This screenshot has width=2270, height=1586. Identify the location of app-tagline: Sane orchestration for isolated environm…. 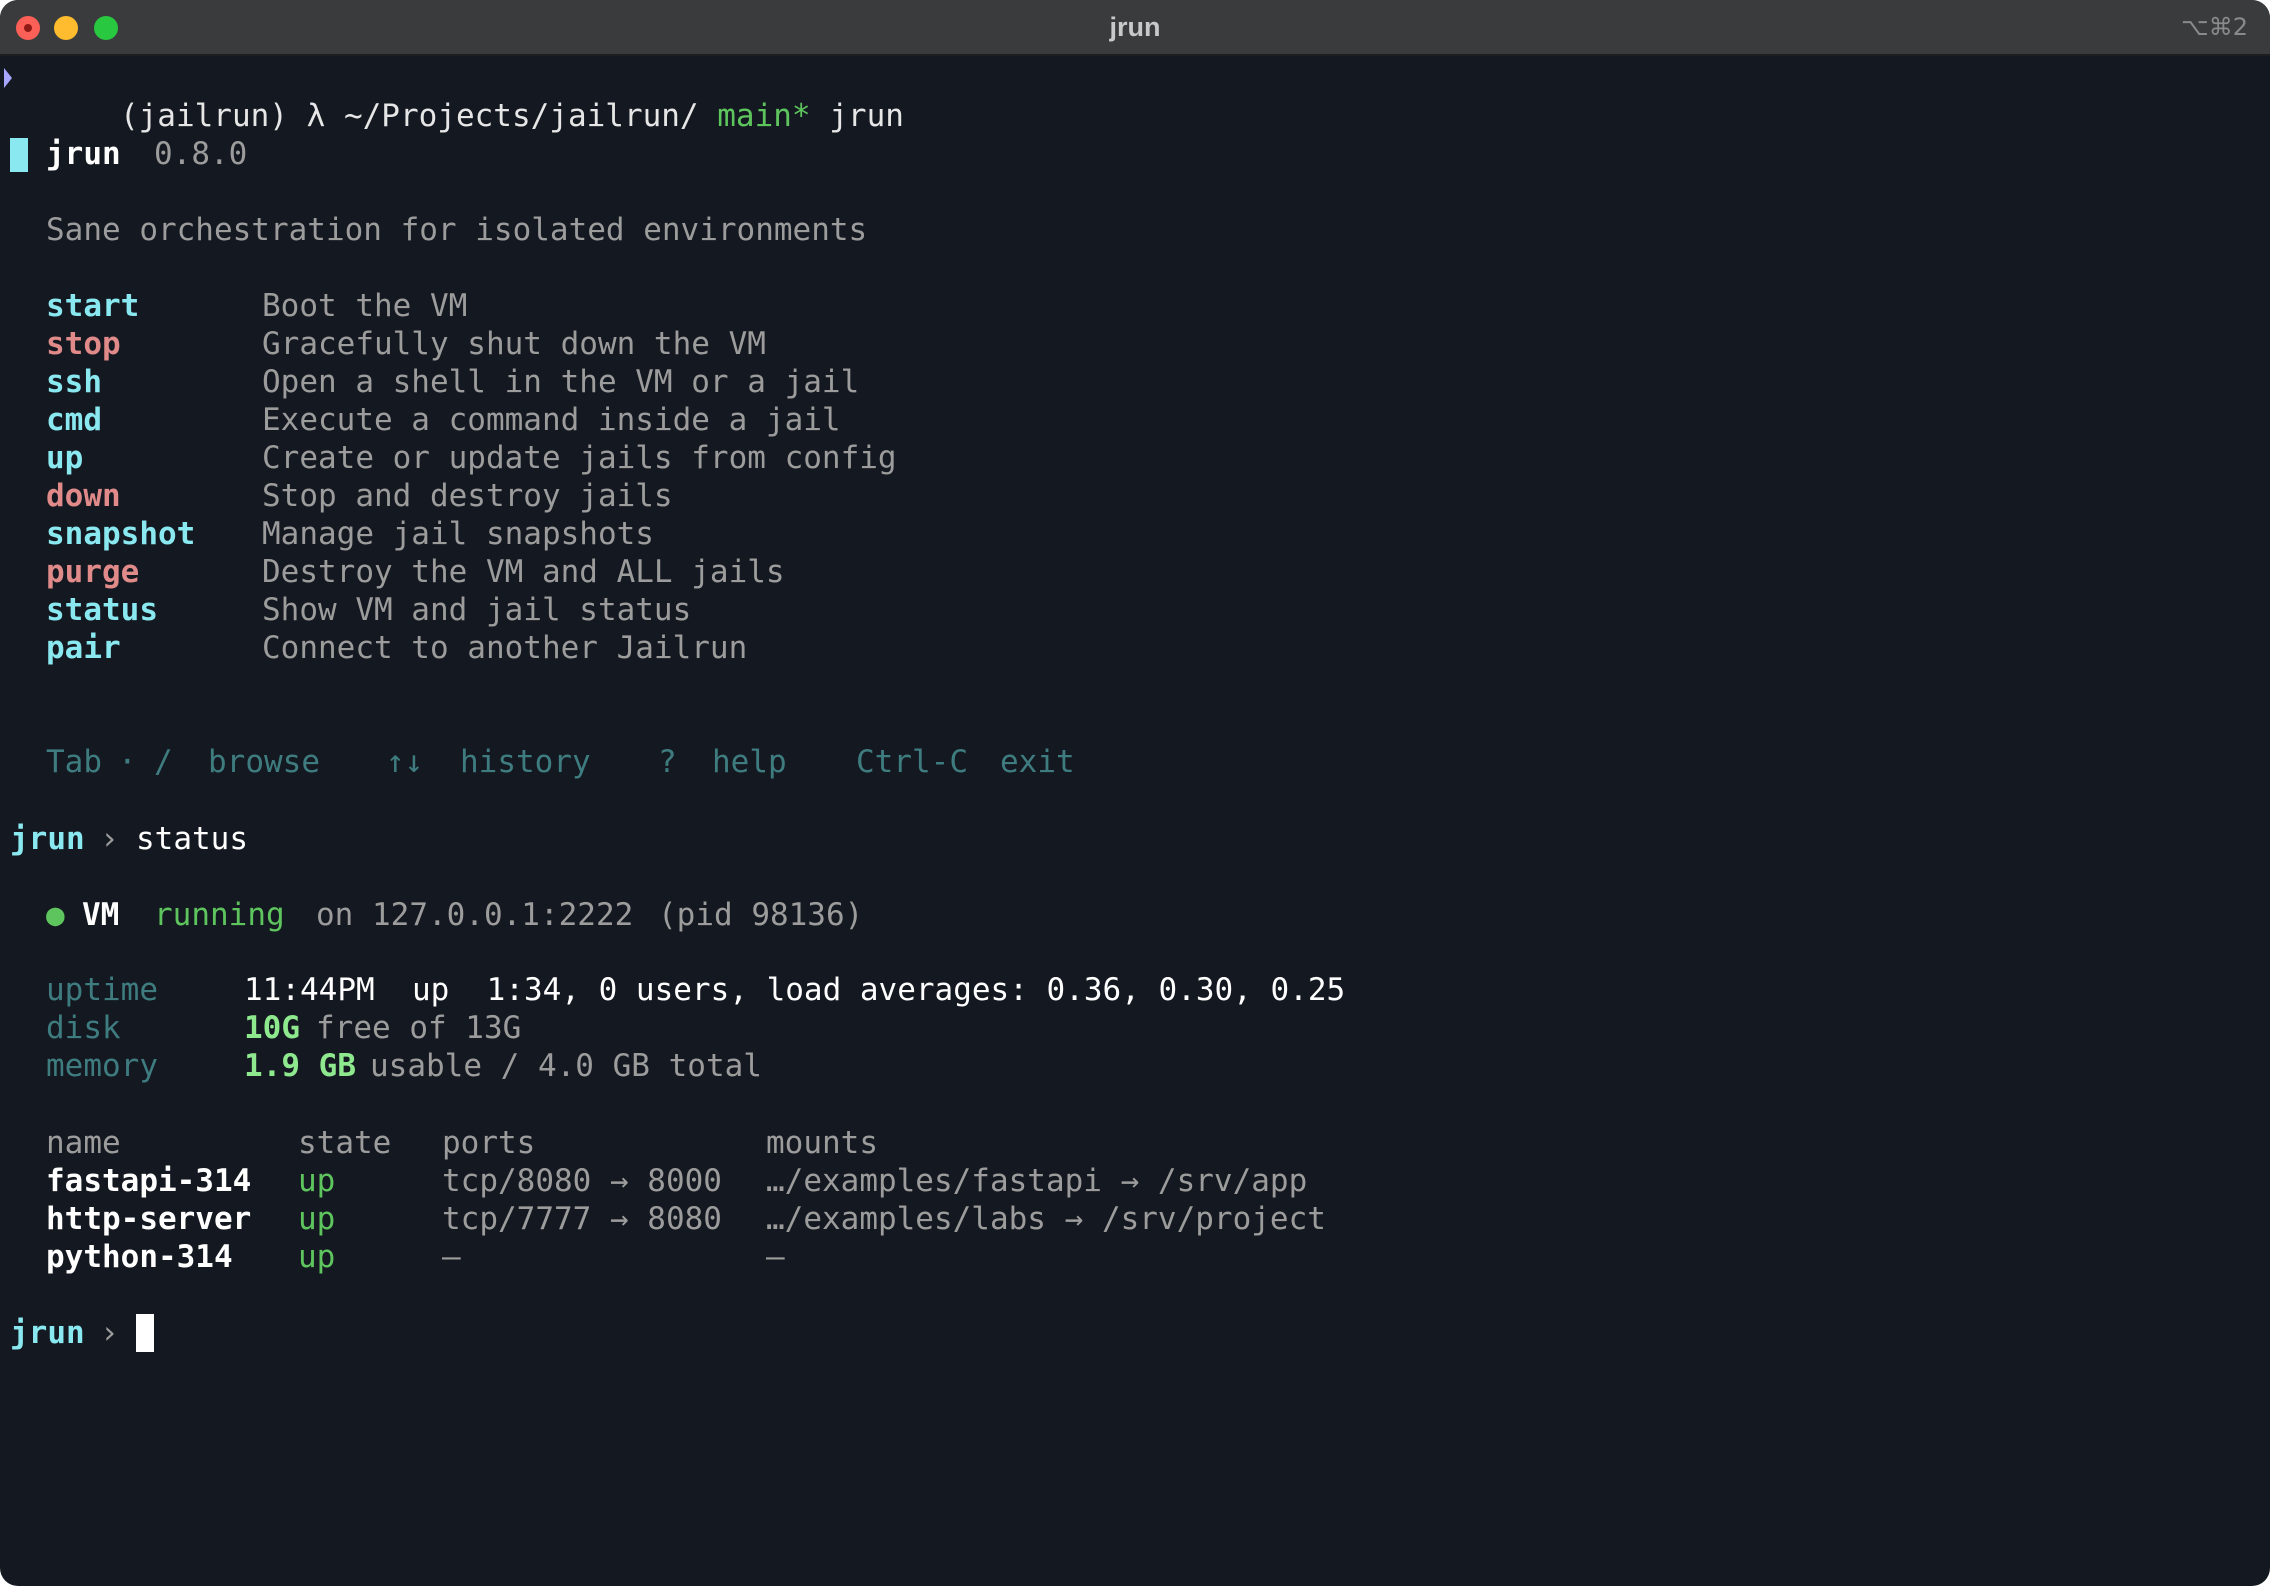
(457, 230).